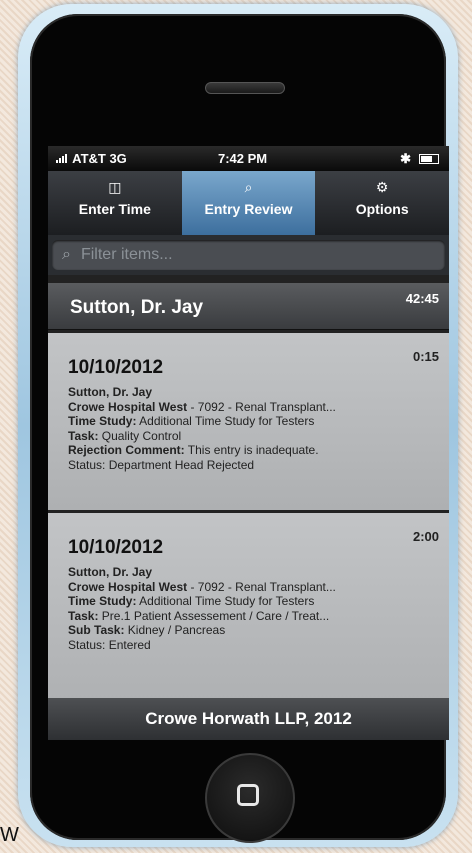  Describe the element at coordinates (115, 187) in the screenshot. I see `list-icon: ◫` at that location.